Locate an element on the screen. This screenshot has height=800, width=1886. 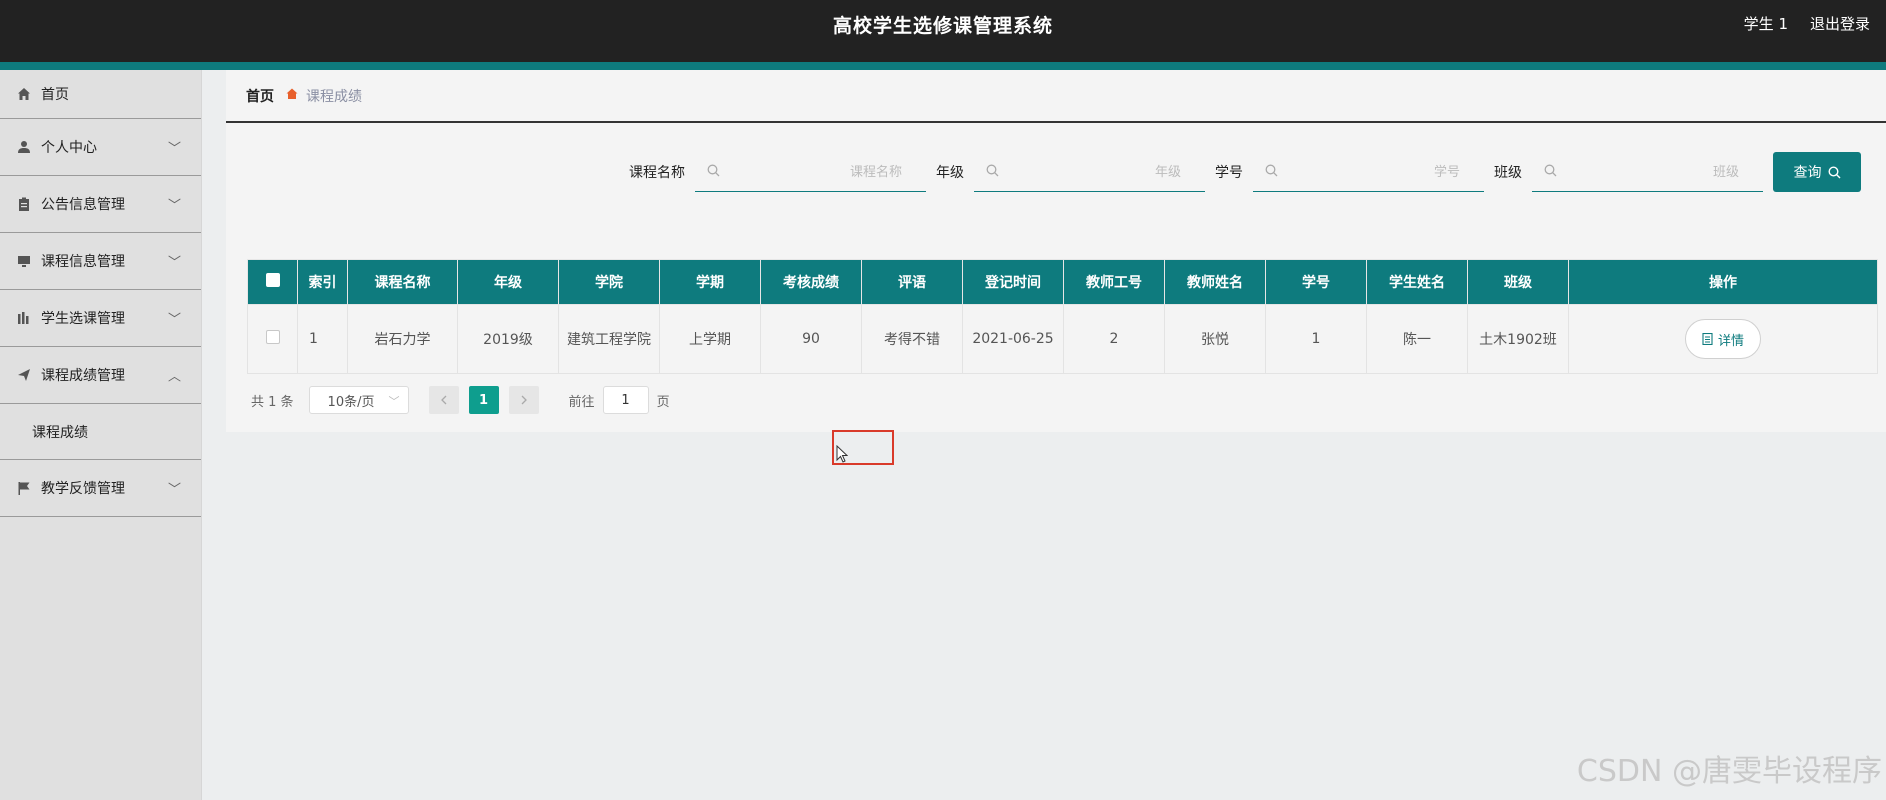
goto-page: 前往 页 is located at coordinates (619, 400).